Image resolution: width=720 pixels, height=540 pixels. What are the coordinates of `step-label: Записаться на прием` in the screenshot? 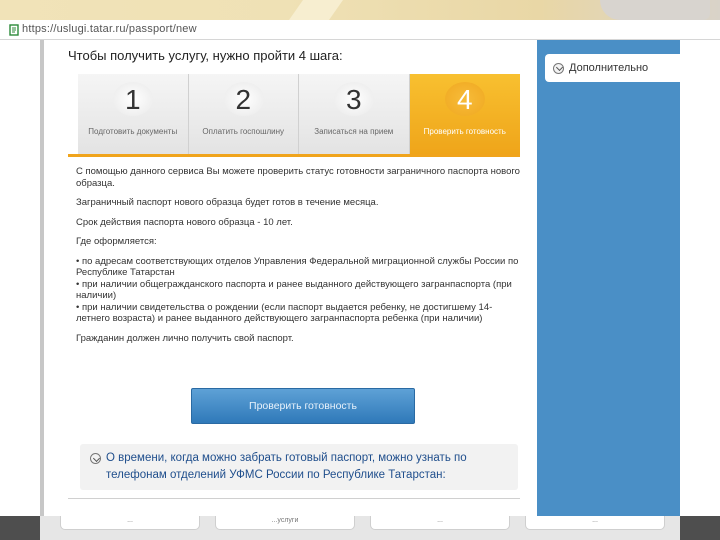 It's located at (354, 131).